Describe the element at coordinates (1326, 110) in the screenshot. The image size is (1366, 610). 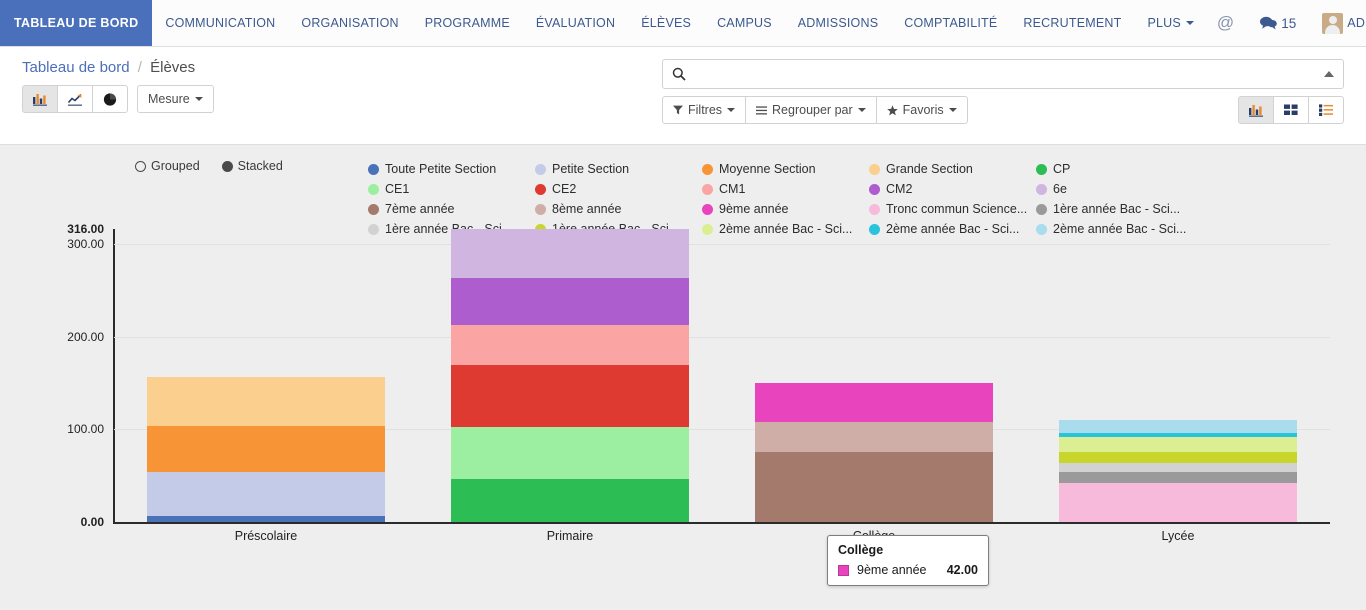
I see `list-view-button` at that location.